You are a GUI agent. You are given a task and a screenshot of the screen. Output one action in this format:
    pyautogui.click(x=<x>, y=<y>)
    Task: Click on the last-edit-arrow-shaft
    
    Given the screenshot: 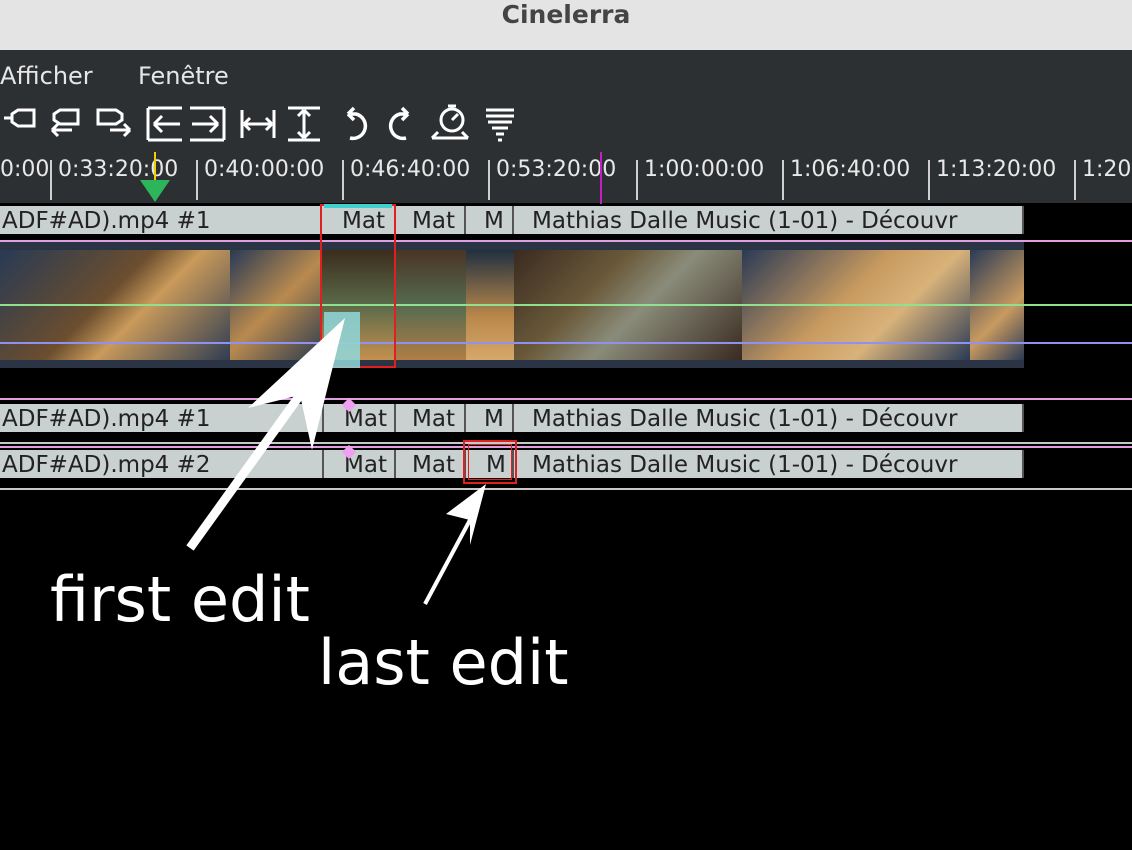 What is the action you would take?
    pyautogui.click(x=447, y=562)
    